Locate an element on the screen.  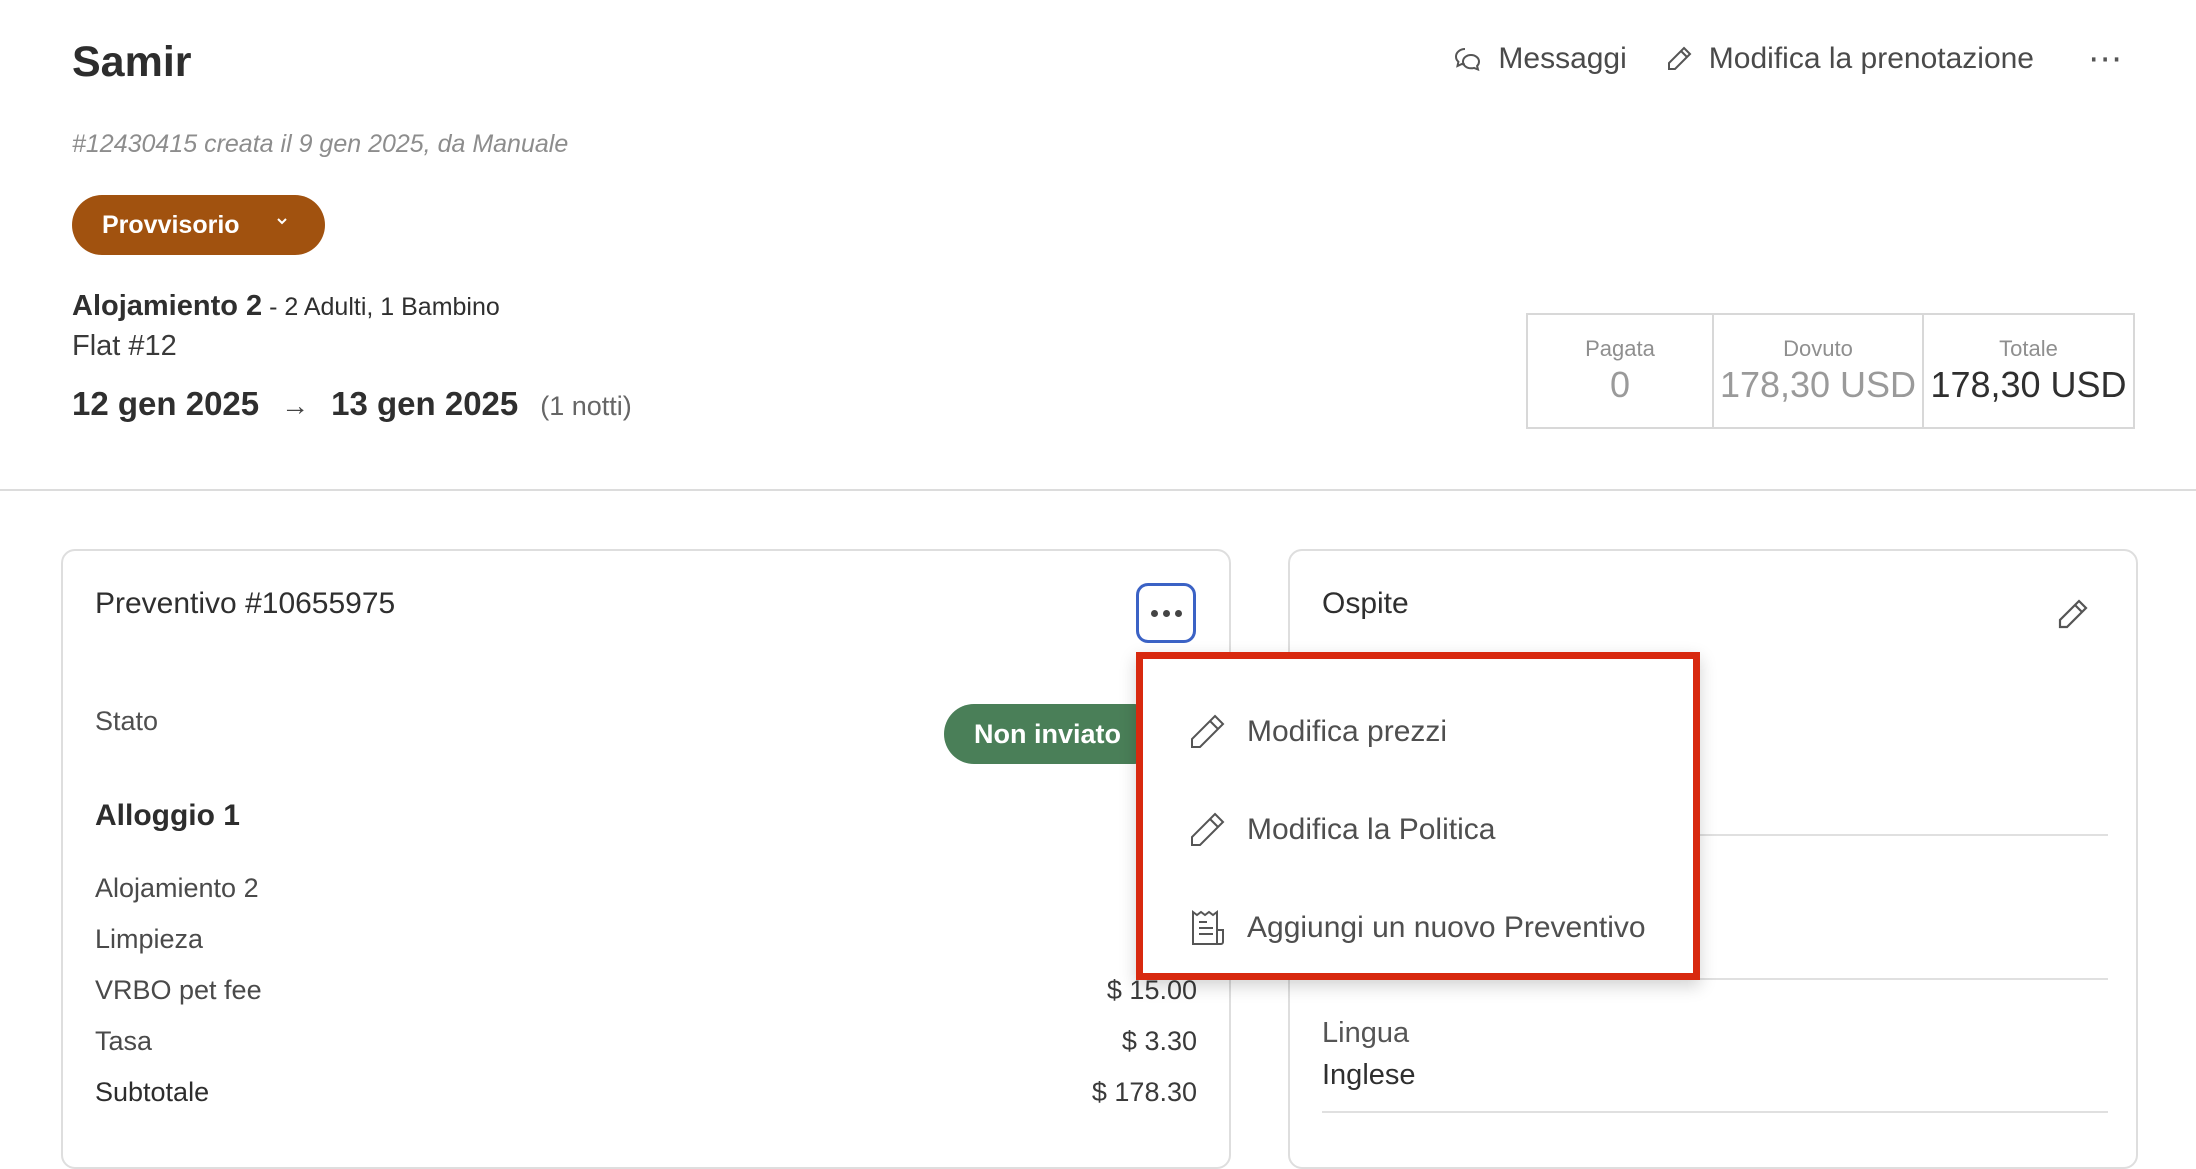
receipt-icon is located at coordinates (1208, 927).